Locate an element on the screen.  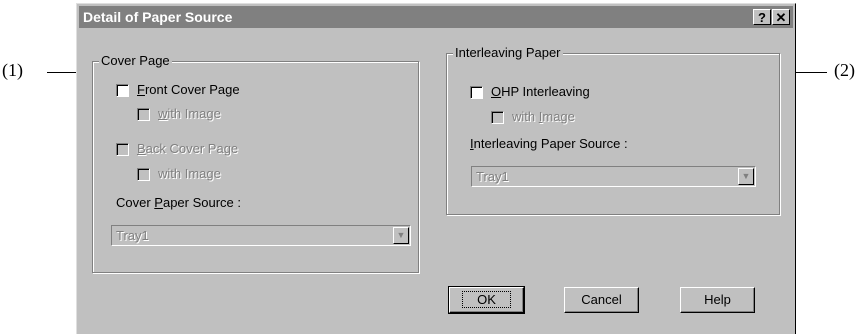
cover-source-label: Cover Paper Source : is located at coordinates (179, 202).